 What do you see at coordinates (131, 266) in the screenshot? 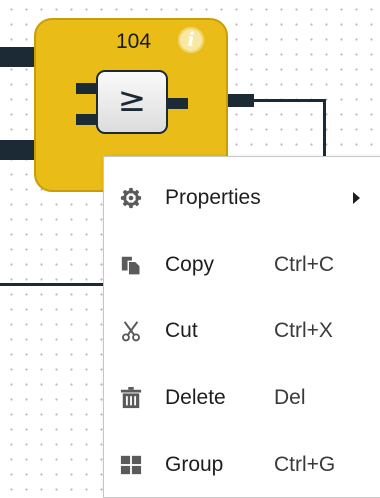
I see `copy-icon` at bounding box center [131, 266].